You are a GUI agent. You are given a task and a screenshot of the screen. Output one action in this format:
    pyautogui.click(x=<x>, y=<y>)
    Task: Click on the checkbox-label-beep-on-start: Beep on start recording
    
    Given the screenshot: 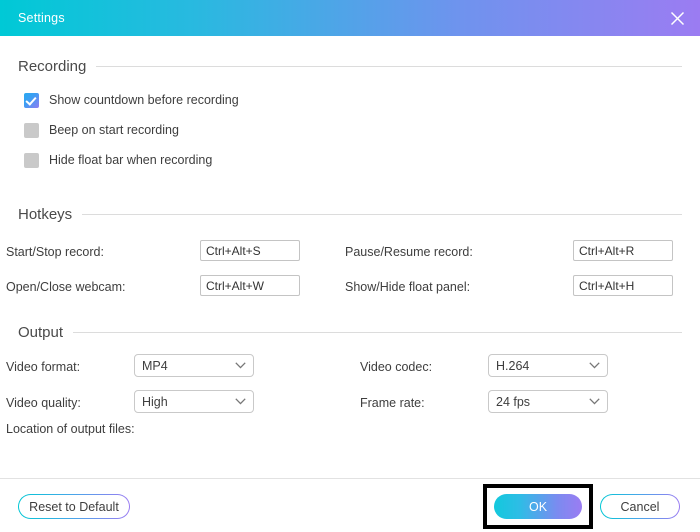 What is the action you would take?
    pyautogui.click(x=114, y=130)
    